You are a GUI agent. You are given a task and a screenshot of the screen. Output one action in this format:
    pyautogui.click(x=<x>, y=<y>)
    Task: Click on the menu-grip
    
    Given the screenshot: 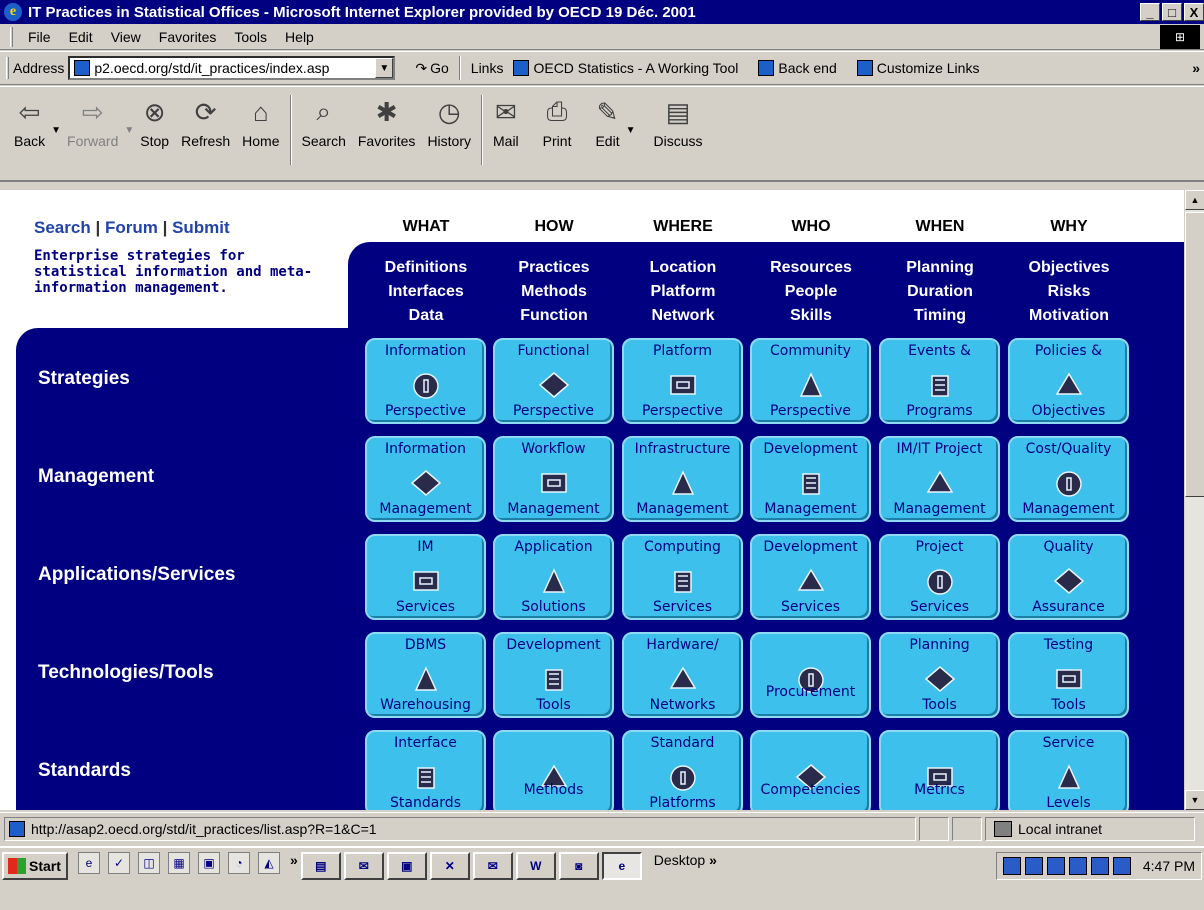 What is the action you would take?
    pyautogui.click(x=11, y=36)
    